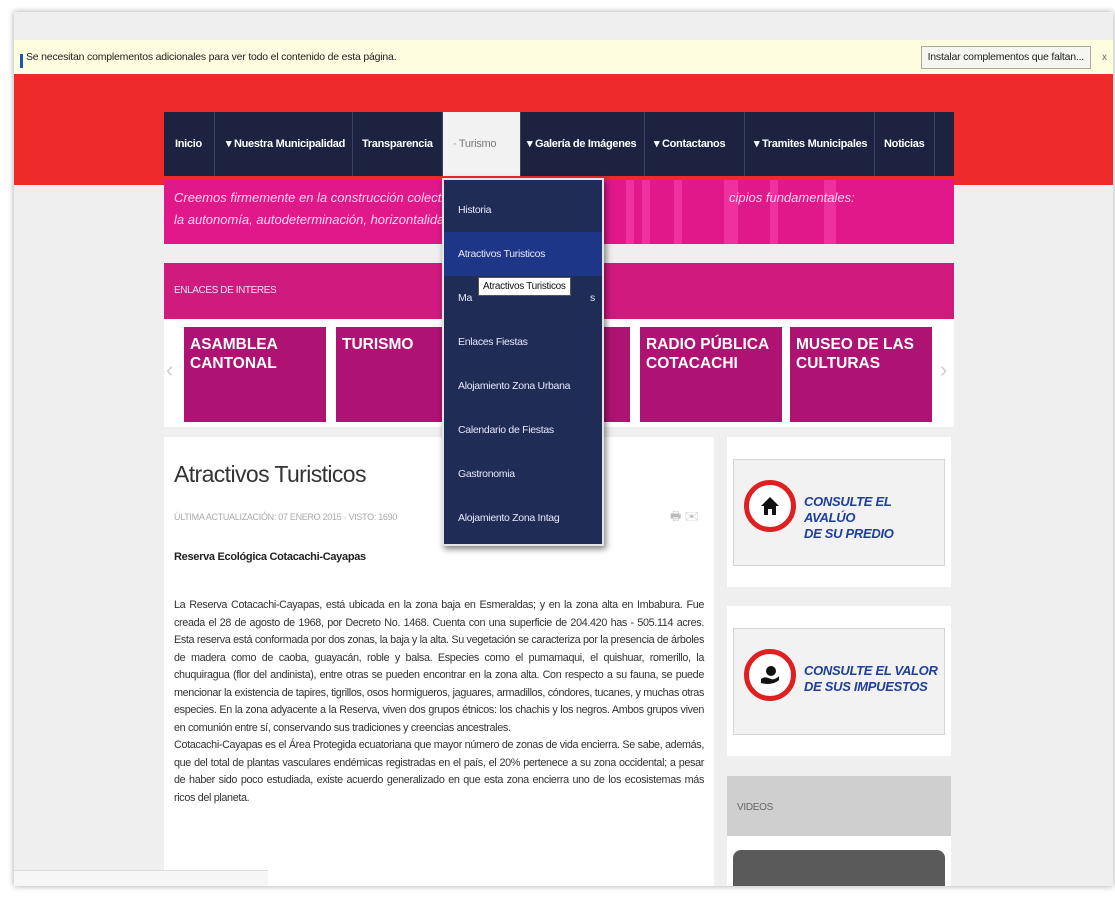 This screenshot has width=1115, height=901. I want to click on nav-item-municipalidad: ▾ Nuestra Municipalidad, so click(285, 144).